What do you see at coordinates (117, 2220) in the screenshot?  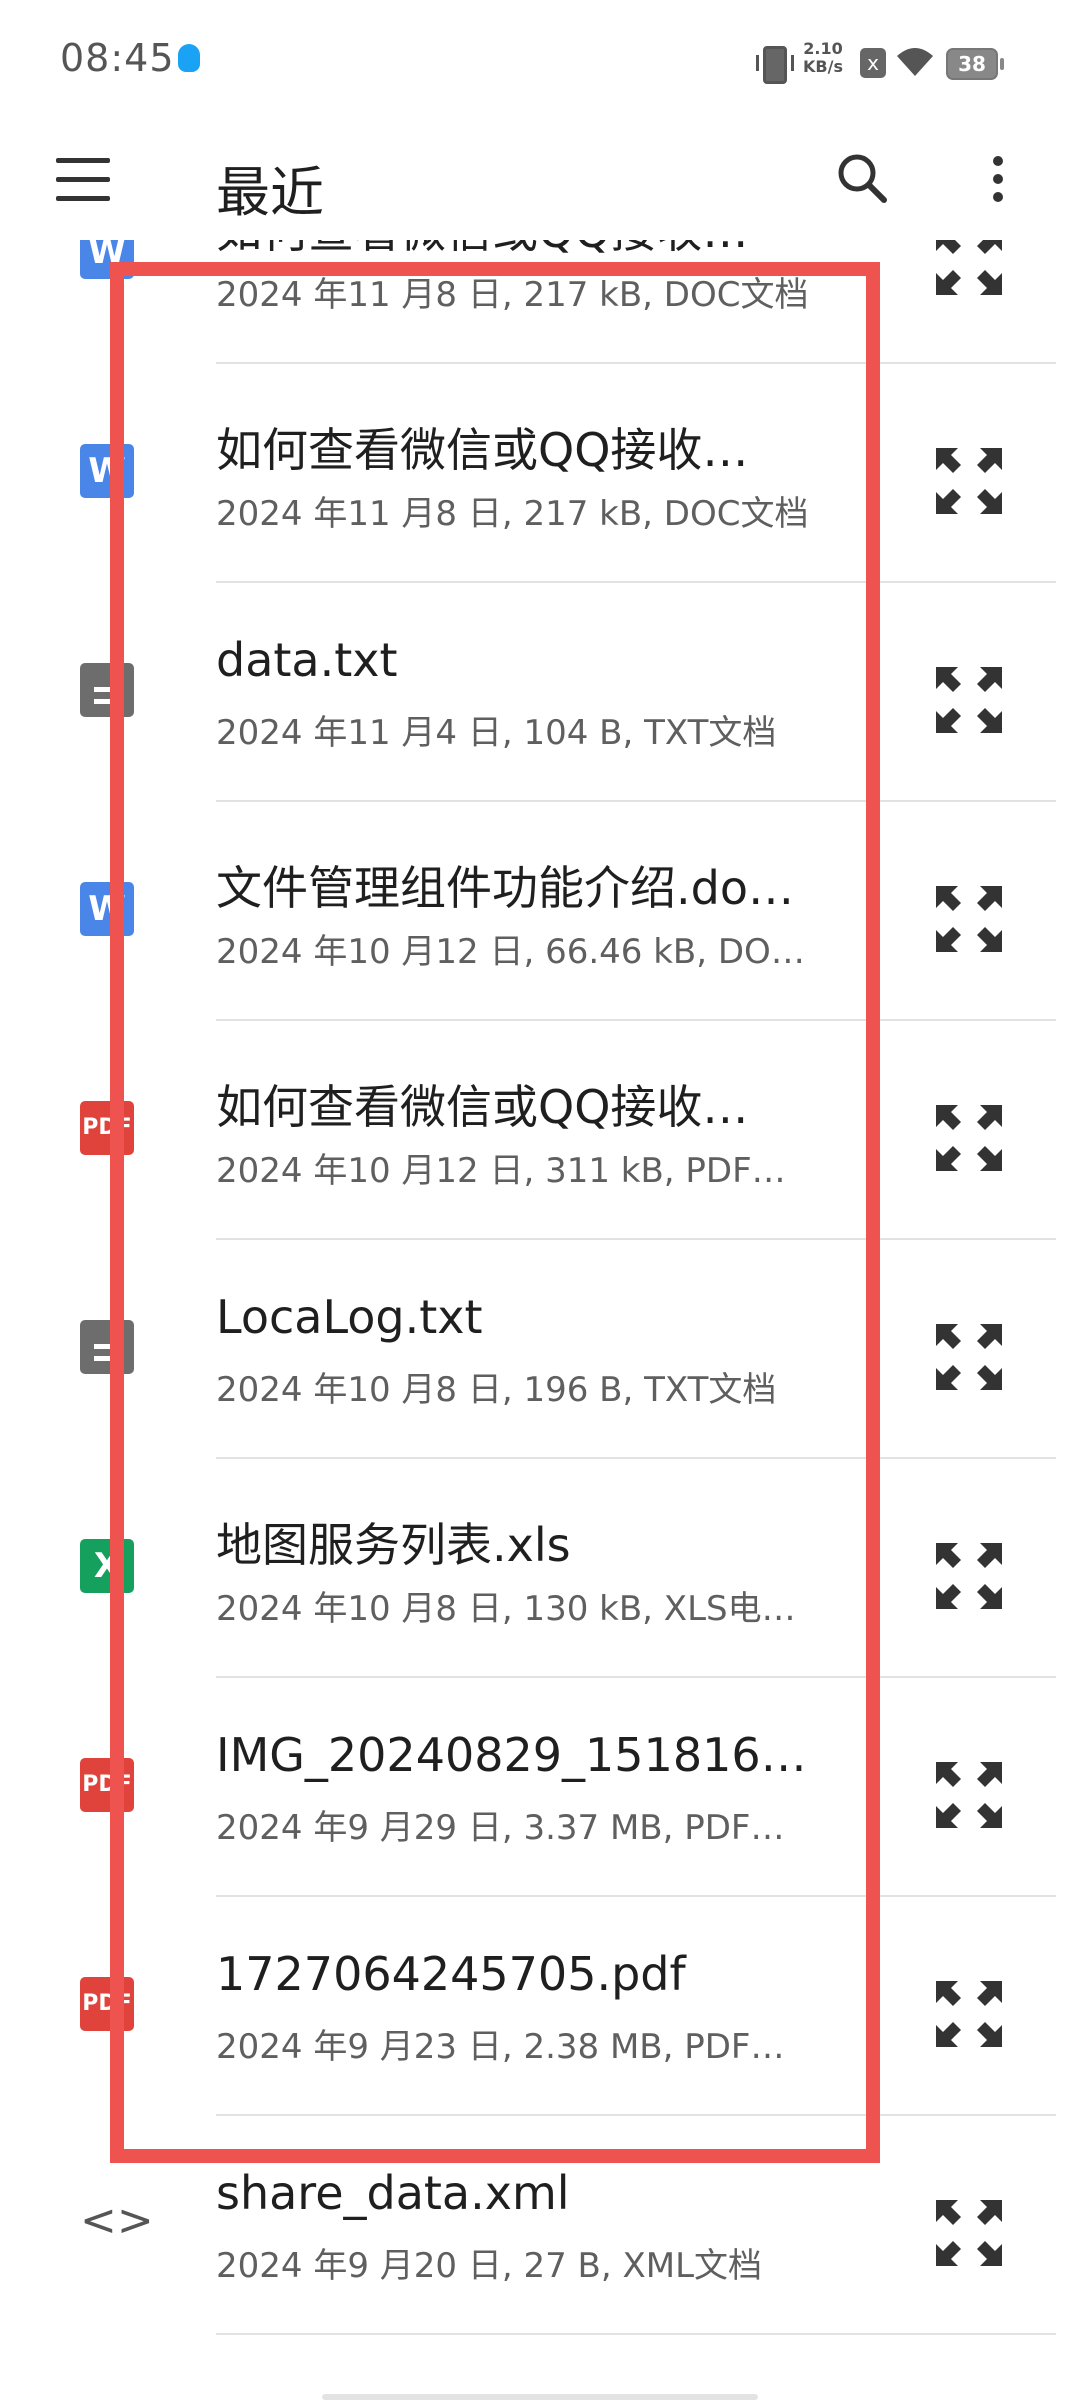 I see `xml-file-icon: <>` at bounding box center [117, 2220].